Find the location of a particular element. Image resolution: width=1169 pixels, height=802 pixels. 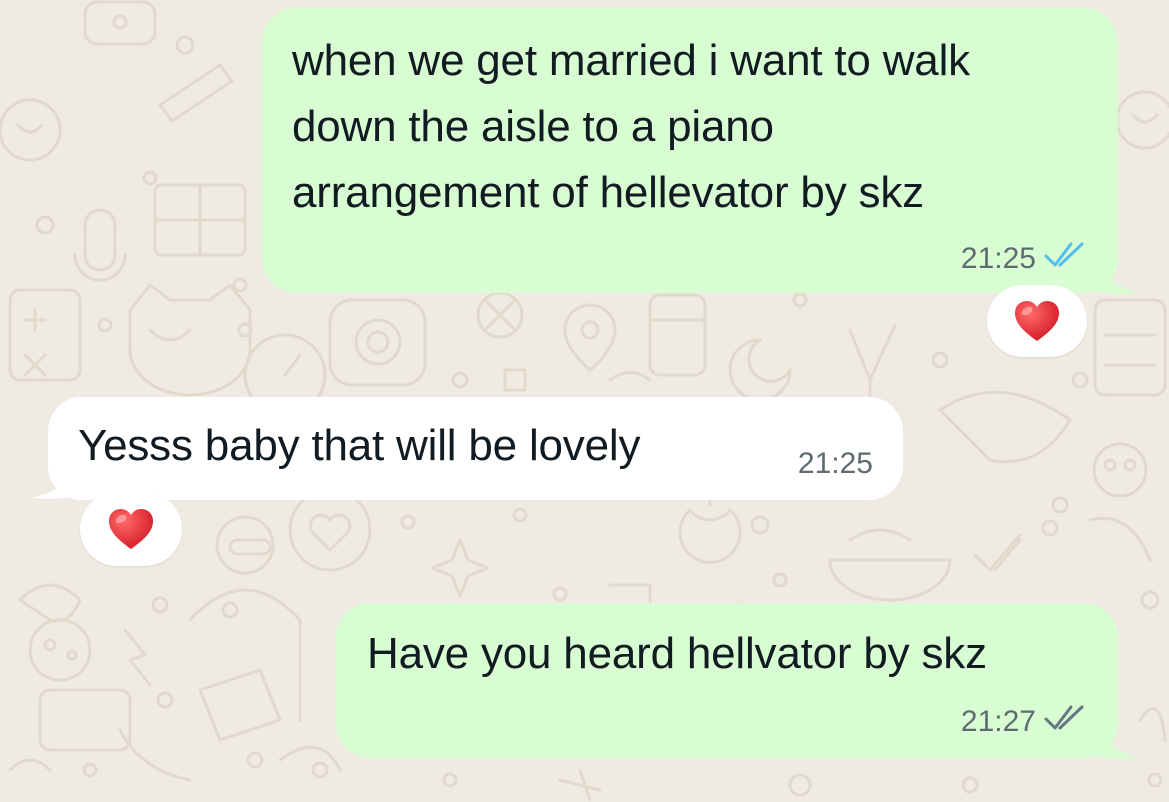

message-meta: 21:27 is located at coordinates (1025, 722).